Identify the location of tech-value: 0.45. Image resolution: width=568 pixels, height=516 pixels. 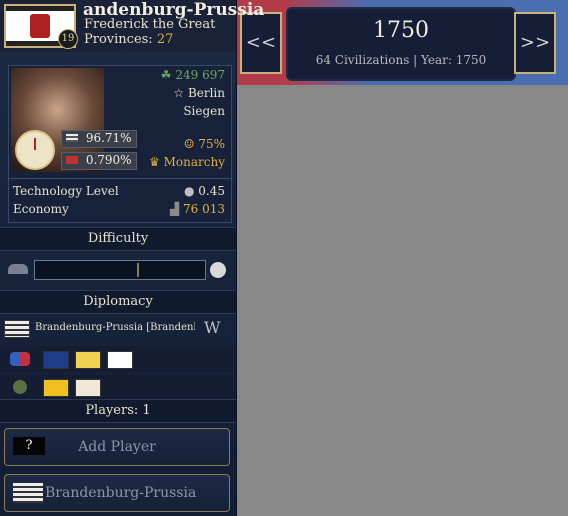
(211, 191).